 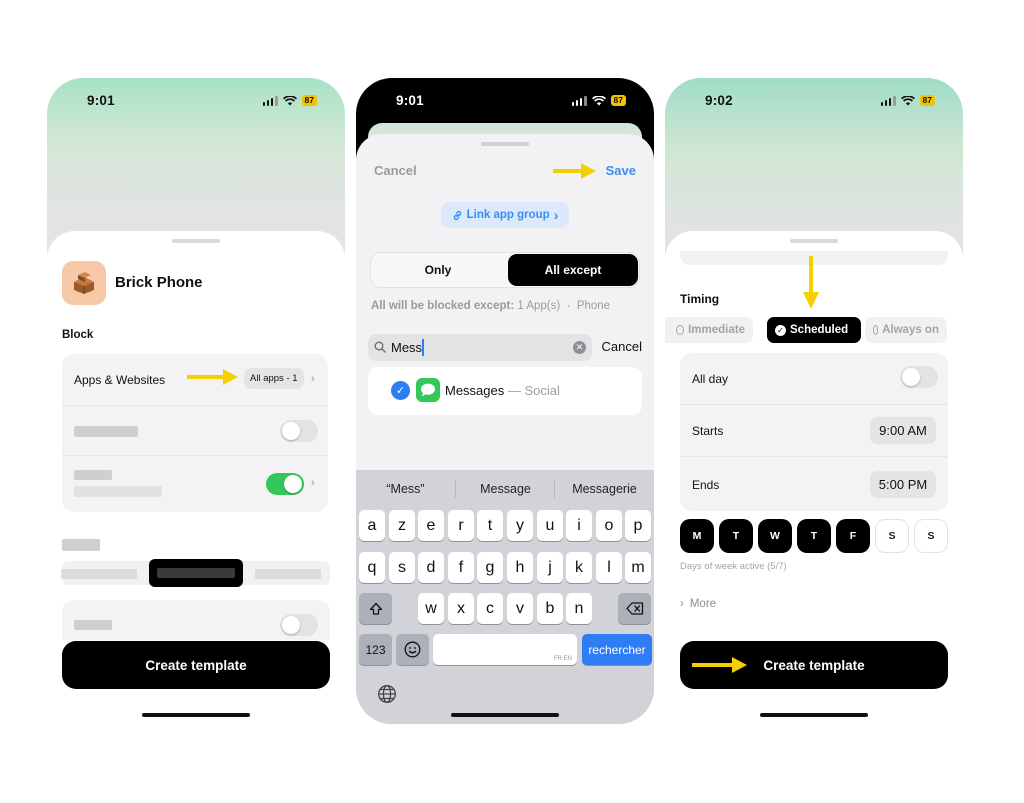 I want to click on timing-immediate: Immediate, so click(x=709, y=330).